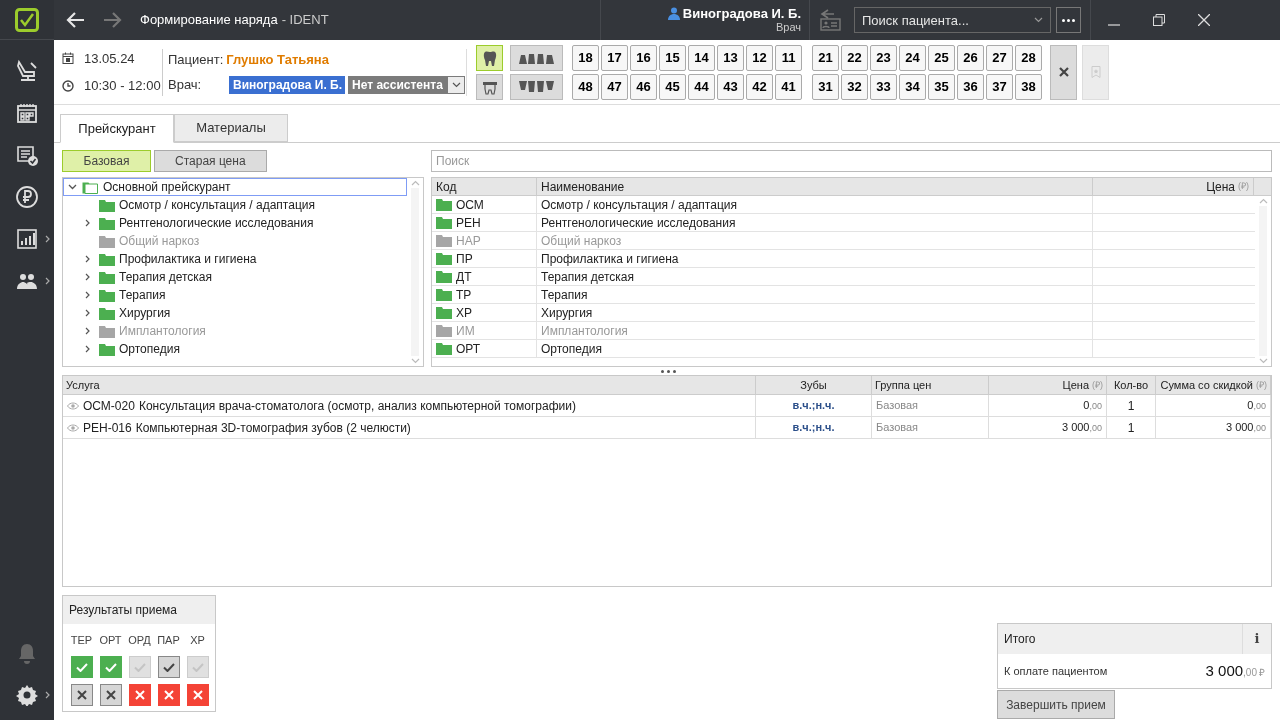 The image size is (1280, 720). Describe the element at coordinates (235, 349) in the screenshot. I see `tree-item: Ортопедия` at that location.